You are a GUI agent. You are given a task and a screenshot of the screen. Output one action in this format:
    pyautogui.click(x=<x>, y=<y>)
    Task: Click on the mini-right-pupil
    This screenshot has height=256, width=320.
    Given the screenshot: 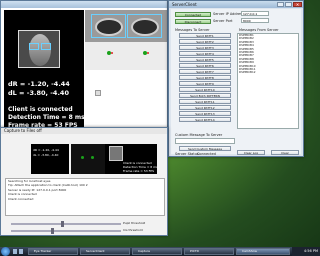 What is the action you would take?
    pyautogui.click(x=92, y=157)
    